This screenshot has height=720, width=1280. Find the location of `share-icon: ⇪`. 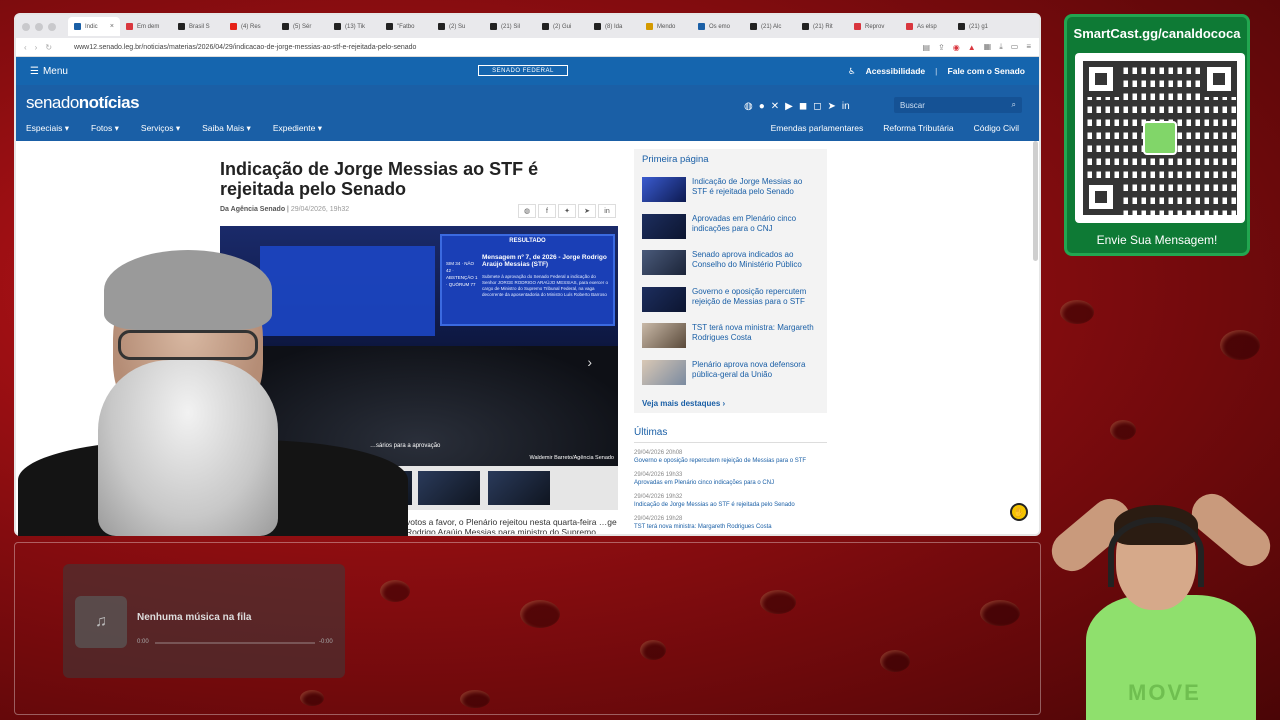

share-icon: ⇪ is located at coordinates (941, 47).